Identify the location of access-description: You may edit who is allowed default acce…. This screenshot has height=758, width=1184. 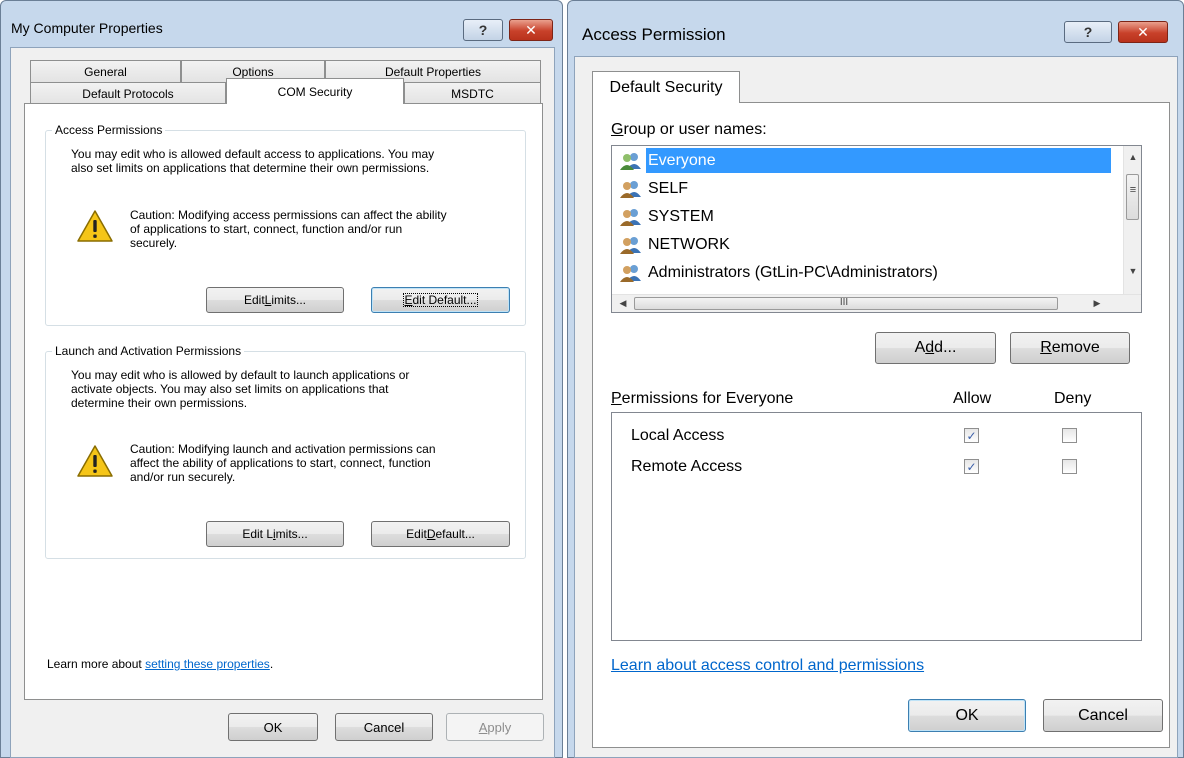
(253, 161).